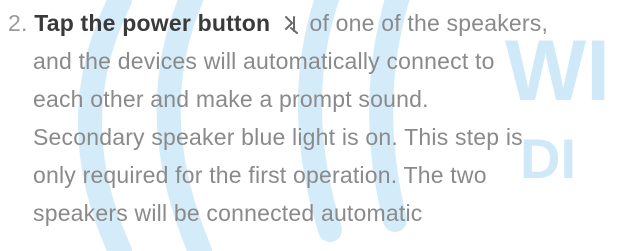 The width and height of the screenshot is (635, 251). I want to click on power-pairing-icon, so click(290, 26).